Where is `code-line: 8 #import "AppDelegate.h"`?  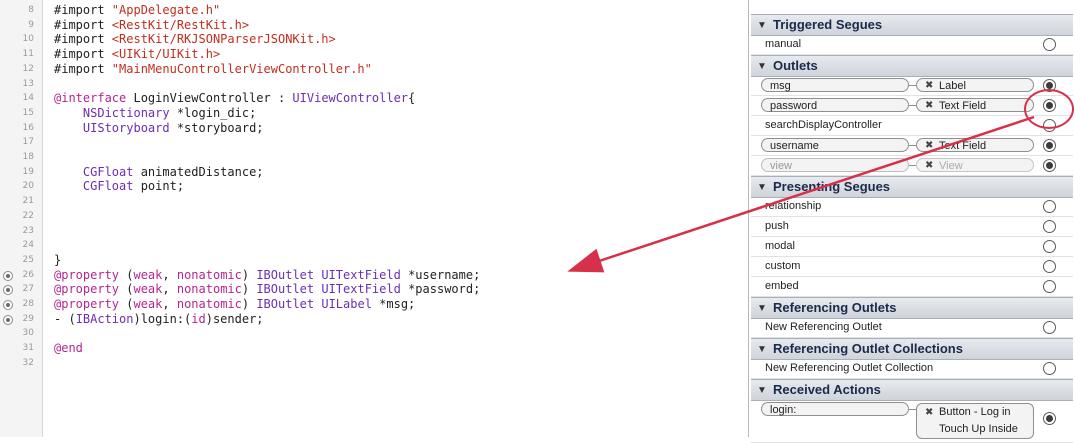 code-line: 8 #import "AppDelegate.h" is located at coordinates (370, 10).